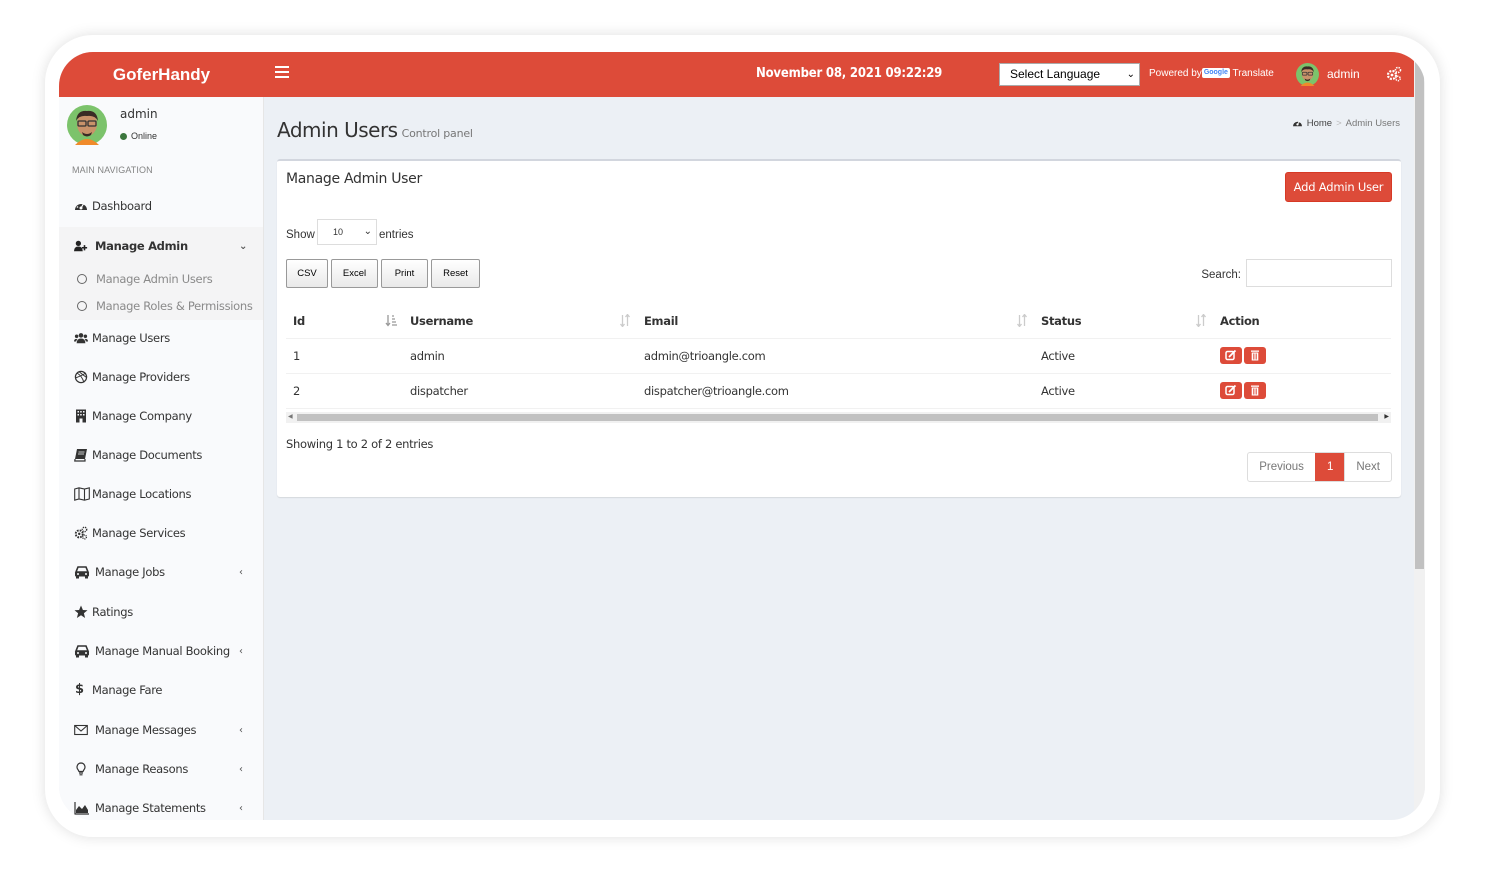  I want to click on page-title: Admin Users Control panel, so click(375, 130).